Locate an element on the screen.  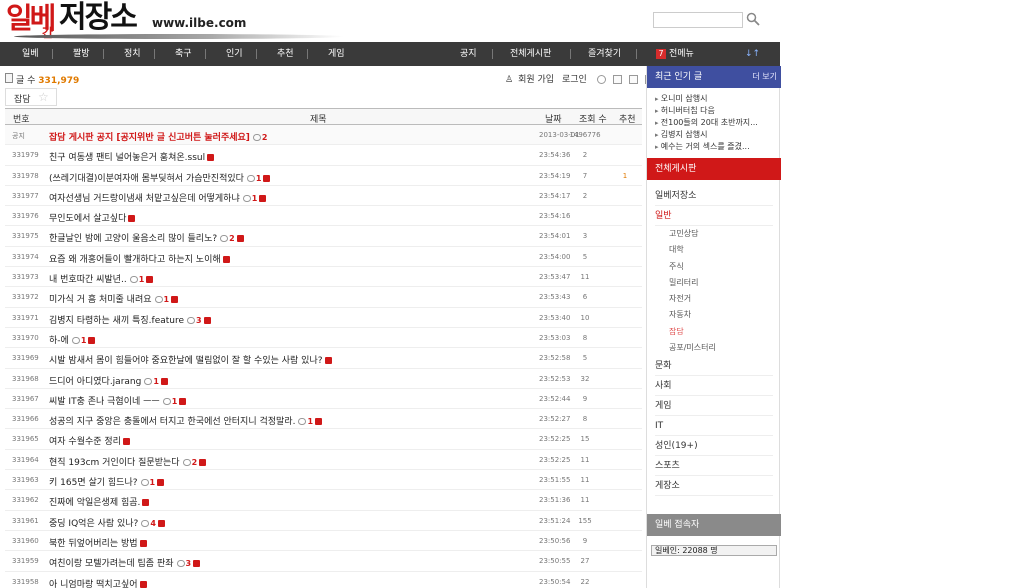
post-title-link: (쓰레기대결)이분여자애 몸부딪혀서 가슴만진적있다 is located at coordinates (146, 179).